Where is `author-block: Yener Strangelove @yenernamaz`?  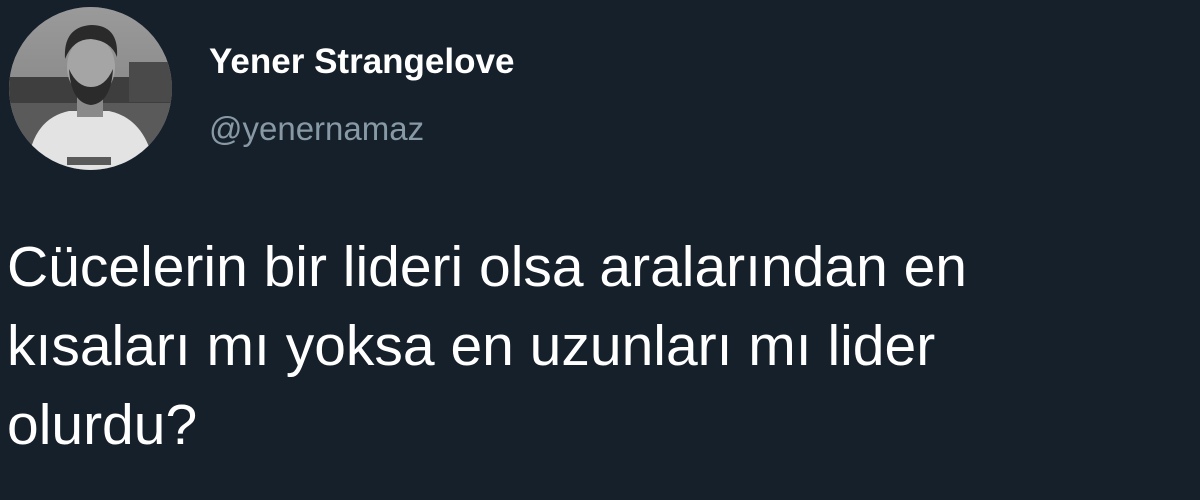 author-block: Yener Strangelove @yenernamaz is located at coordinates (361, 94).